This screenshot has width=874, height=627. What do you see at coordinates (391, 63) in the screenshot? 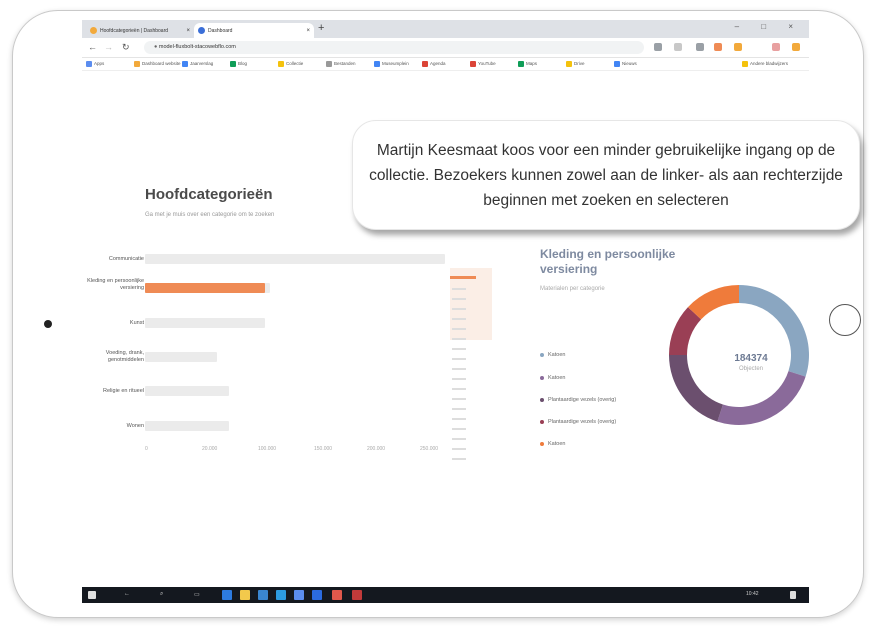
I see `bookmark-item: Museumplein` at bounding box center [391, 63].